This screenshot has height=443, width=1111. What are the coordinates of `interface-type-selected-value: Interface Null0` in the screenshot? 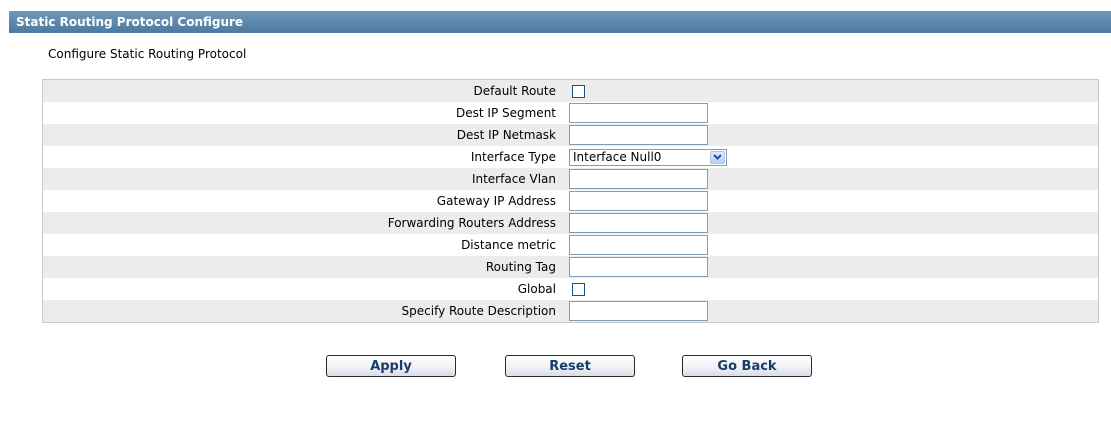 It's located at (617, 156).